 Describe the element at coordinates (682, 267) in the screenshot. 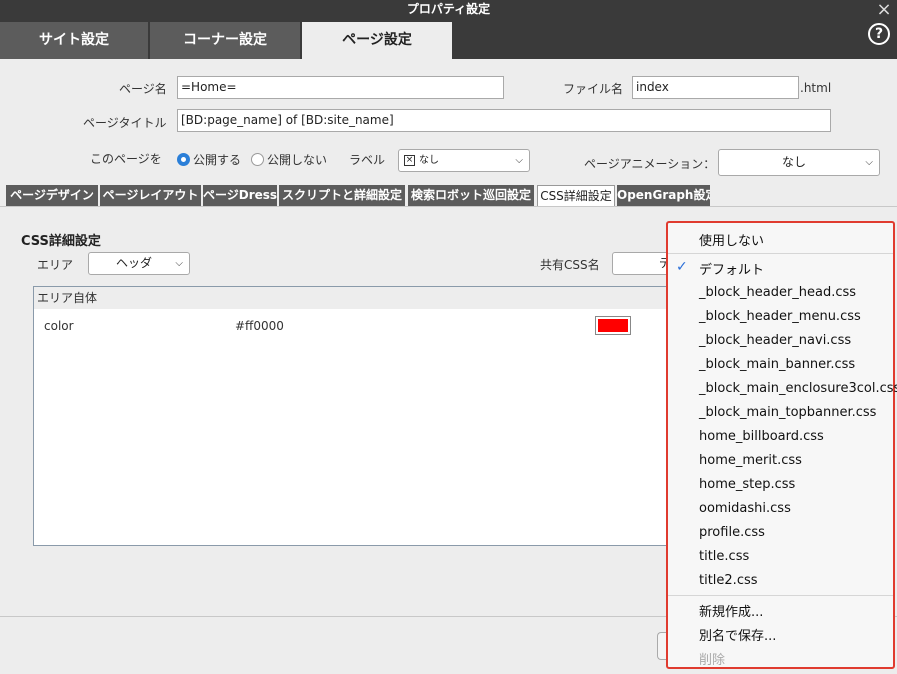

I see `checkmark-icon: ✓` at that location.